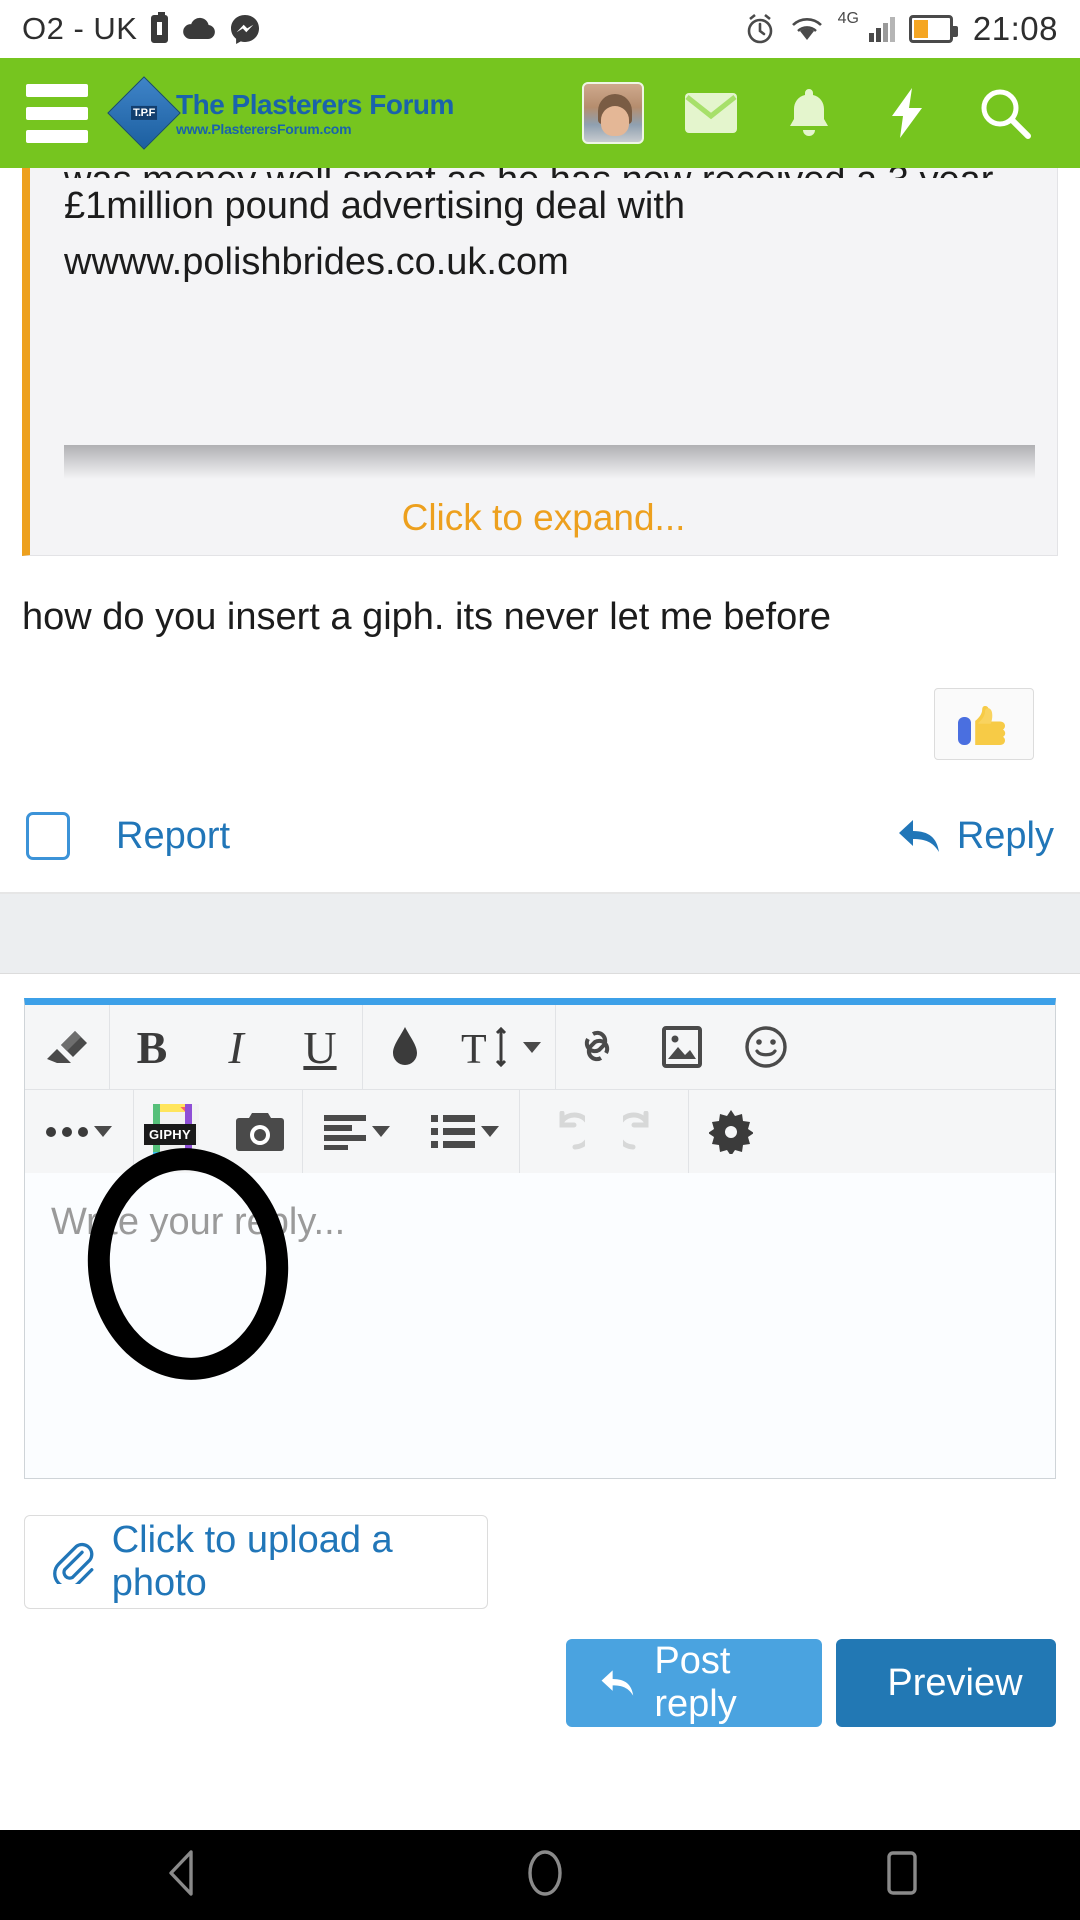  I want to click on smilies-icon, so click(766, 1047).